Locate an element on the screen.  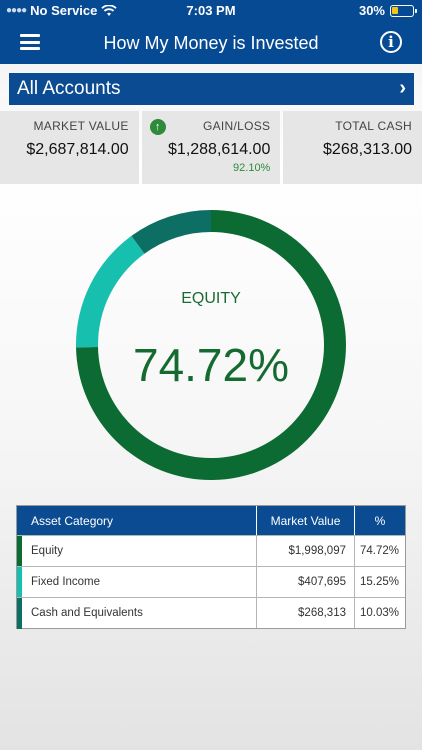
gain-loss-title: GAIN/LOSS is located at coordinates (236, 126).